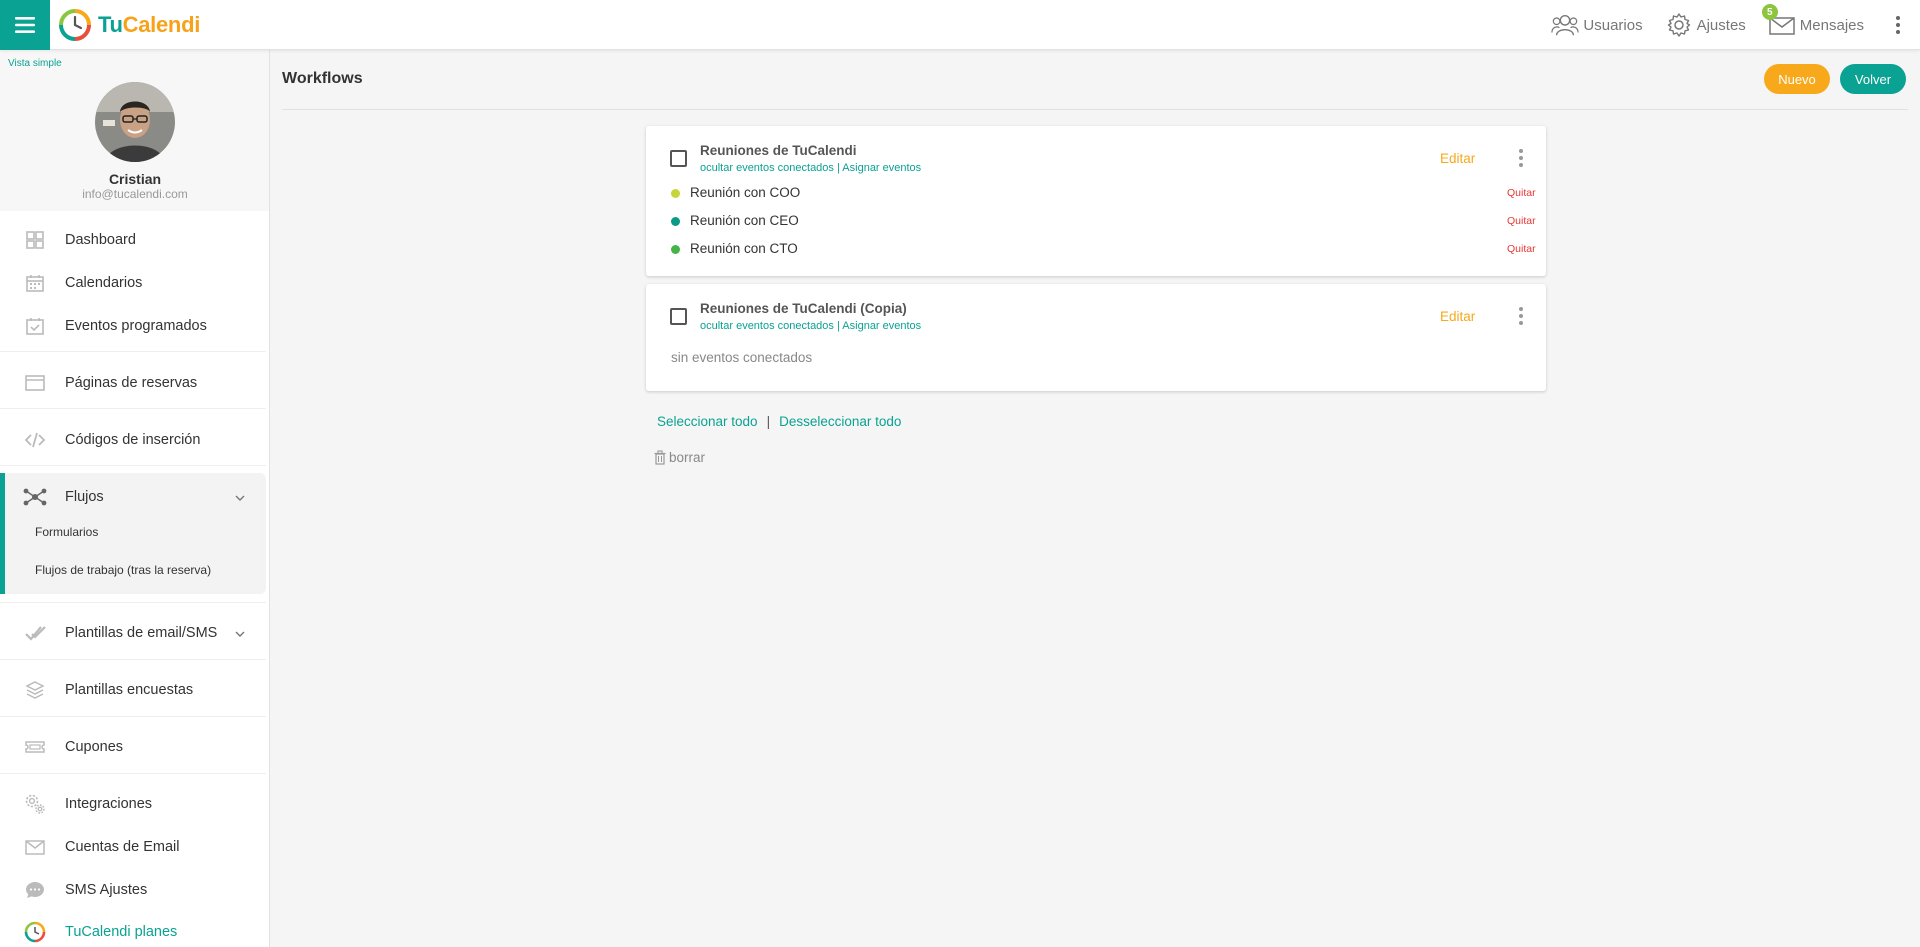 The height and width of the screenshot is (947, 1920). What do you see at coordinates (1721, 25) in the screenshot?
I see `settings-label: Ajustes` at bounding box center [1721, 25].